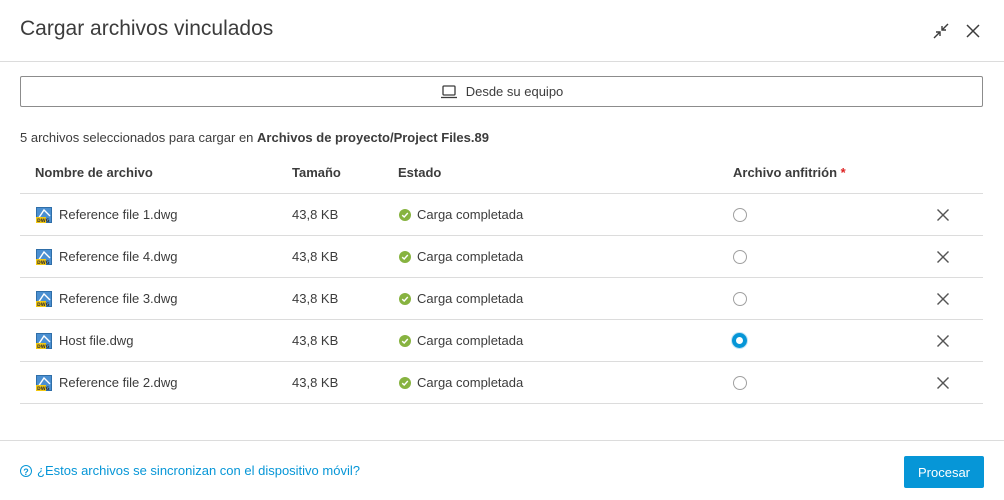  I want to click on column-header-host: Archivo anfitrión *, so click(789, 172).